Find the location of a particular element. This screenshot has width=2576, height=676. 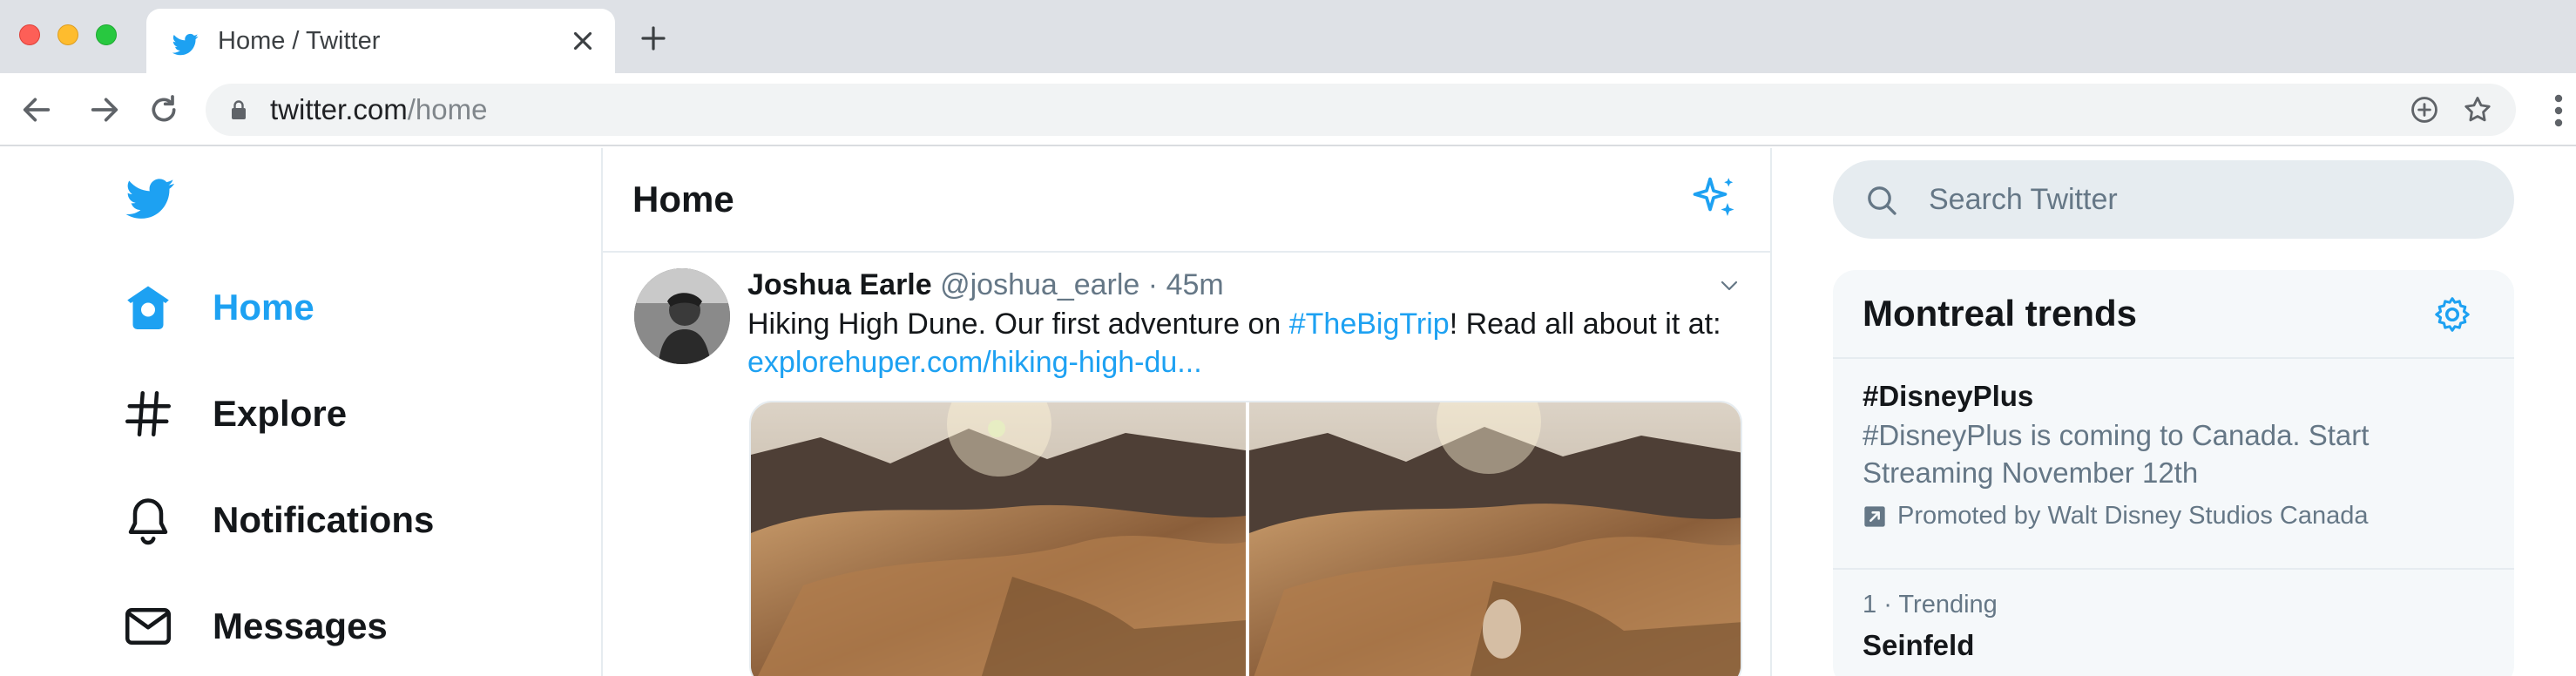

lock-icon is located at coordinates (238, 110).